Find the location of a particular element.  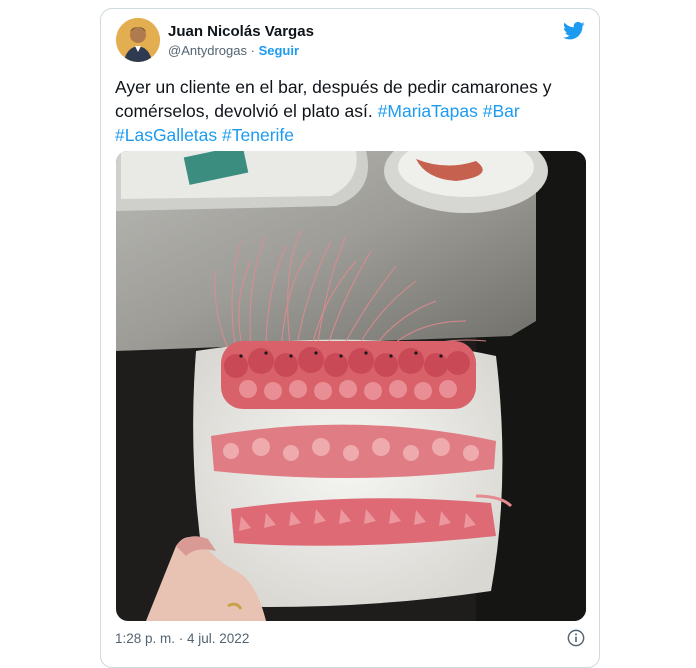

tweet-timestamp: 1:28 p. m. · 4 jul. 2022 is located at coordinates (182, 638).